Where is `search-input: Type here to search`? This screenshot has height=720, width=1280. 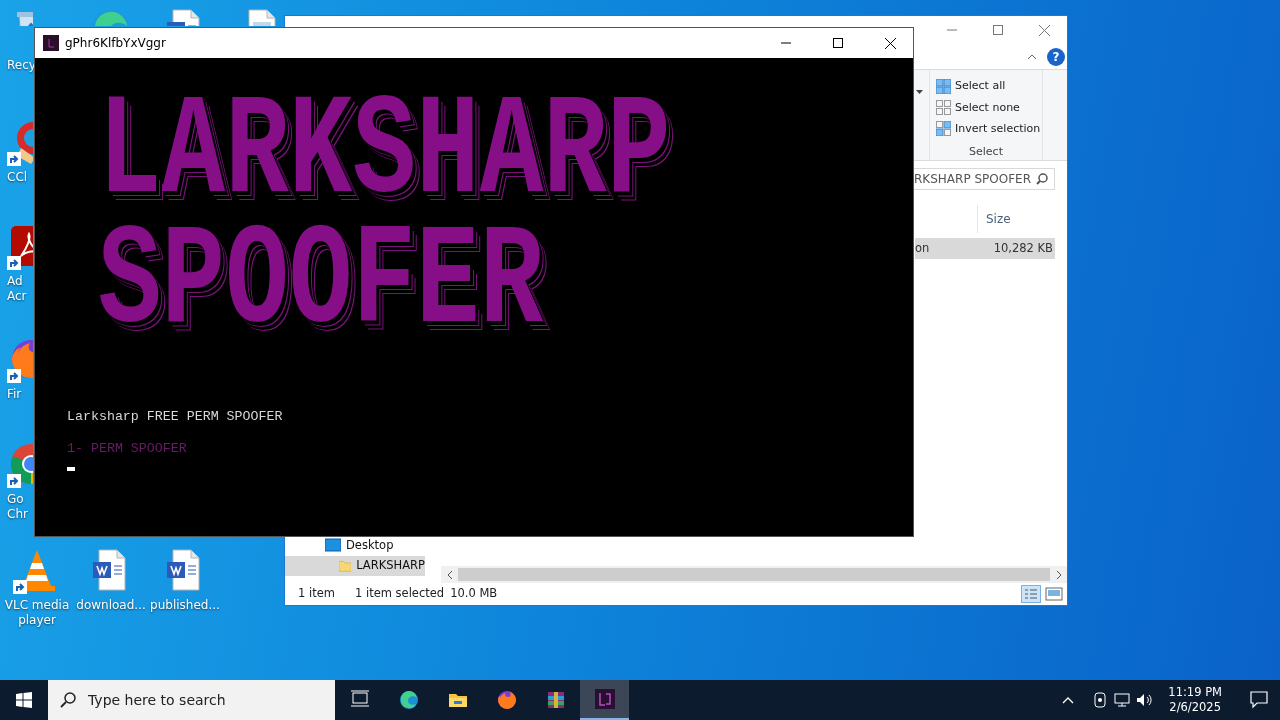
search-input: Type here to search is located at coordinates (206, 700).